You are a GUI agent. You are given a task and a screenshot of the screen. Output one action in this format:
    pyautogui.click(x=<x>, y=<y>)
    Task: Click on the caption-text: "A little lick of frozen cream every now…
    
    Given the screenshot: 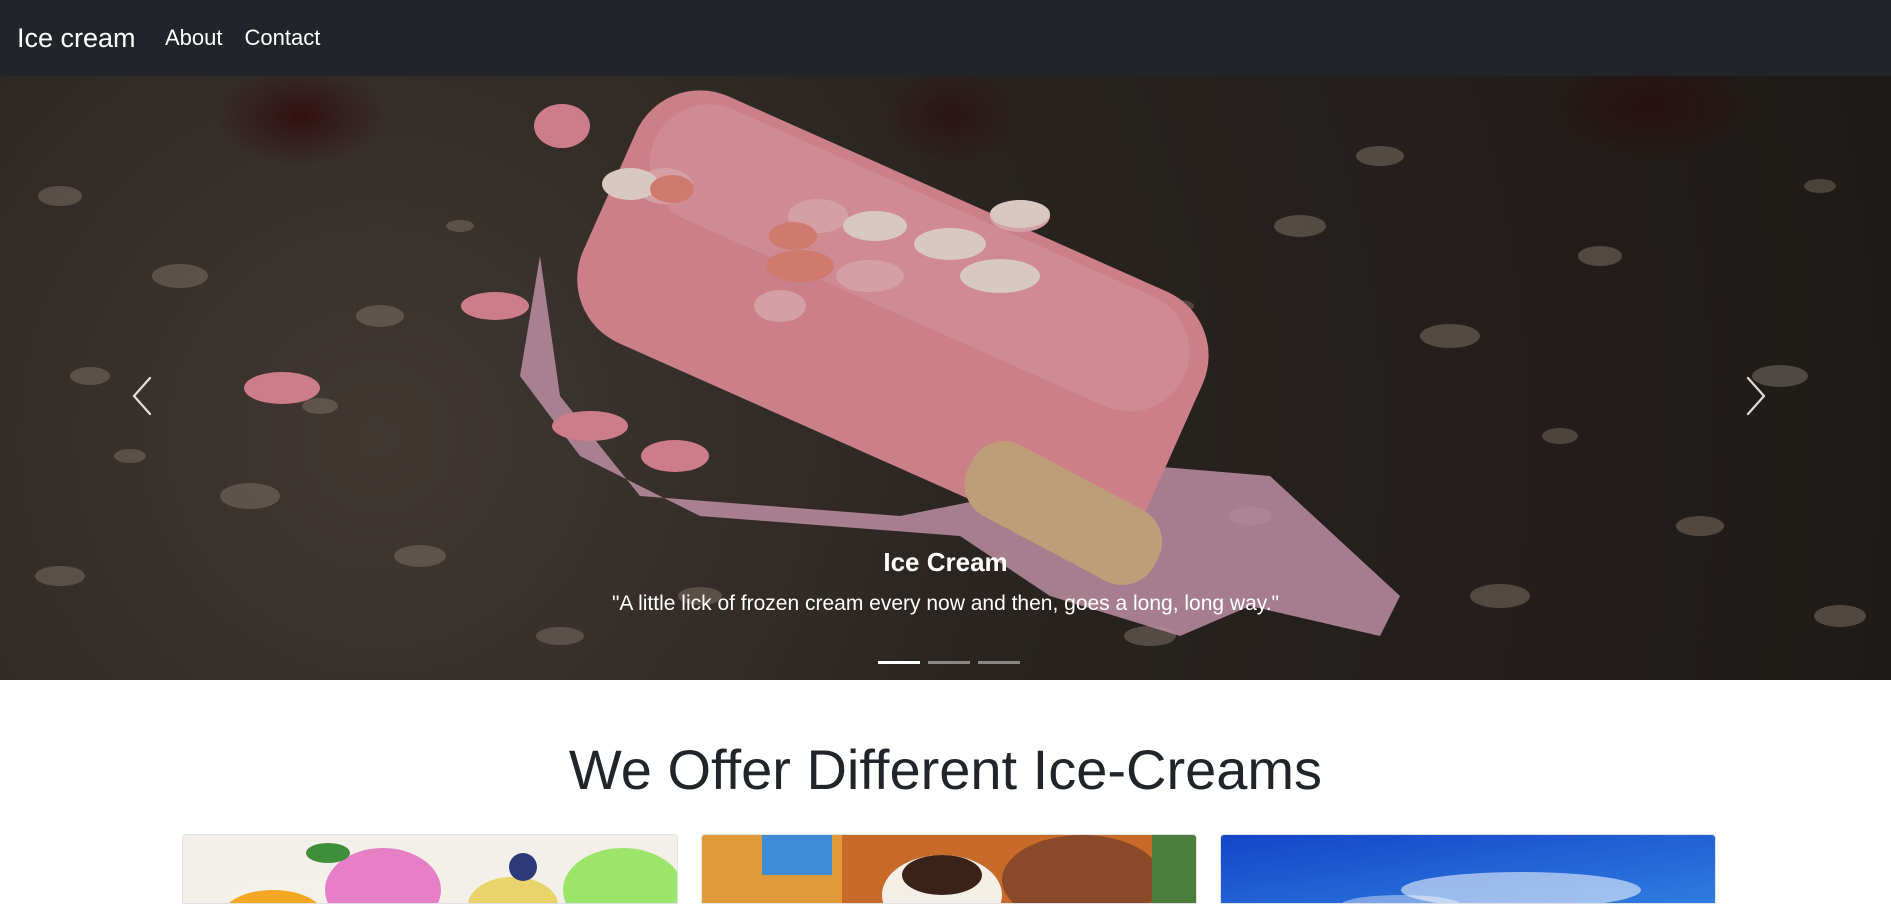 What is the action you would take?
    pyautogui.click(x=945, y=603)
    